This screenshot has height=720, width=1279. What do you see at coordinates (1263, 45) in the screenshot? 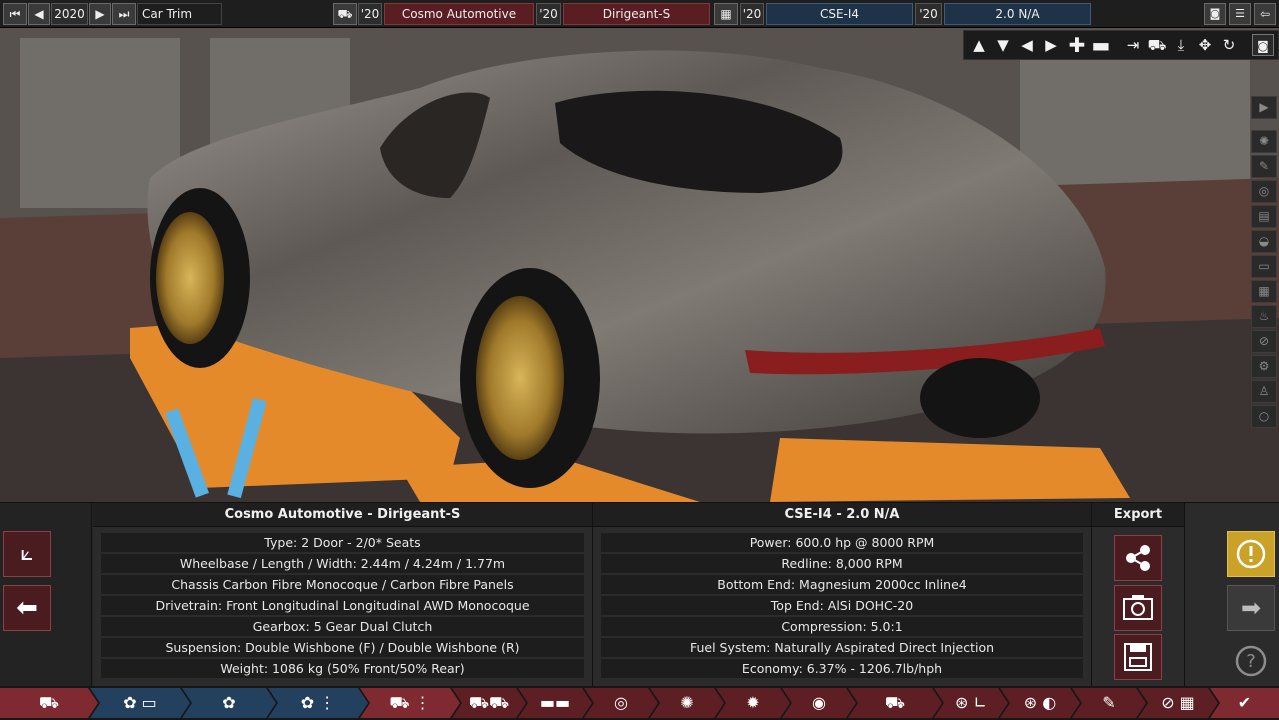
I see `camera-icon: ◙` at bounding box center [1263, 45].